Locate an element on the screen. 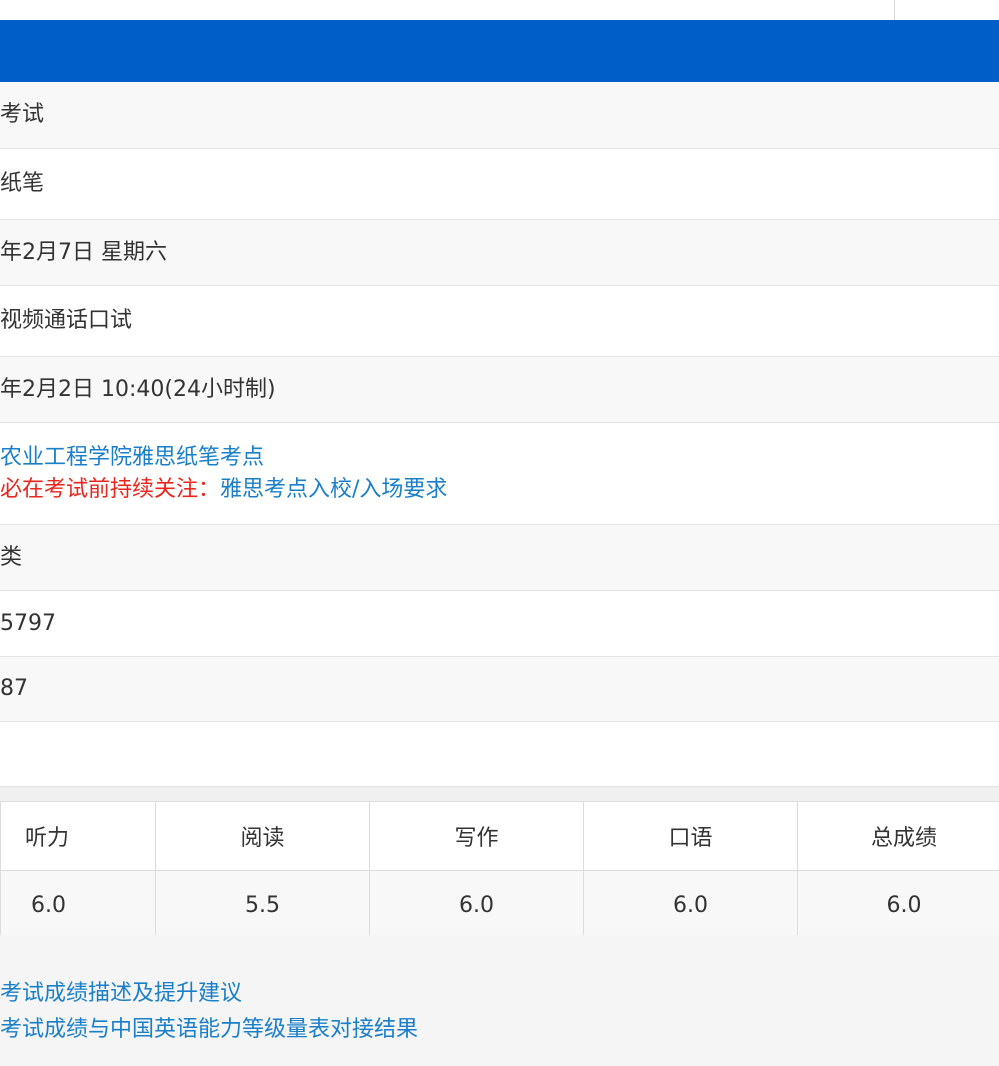 The image size is (999, 1066). info-row-number-1: 5797 is located at coordinates (499, 624).